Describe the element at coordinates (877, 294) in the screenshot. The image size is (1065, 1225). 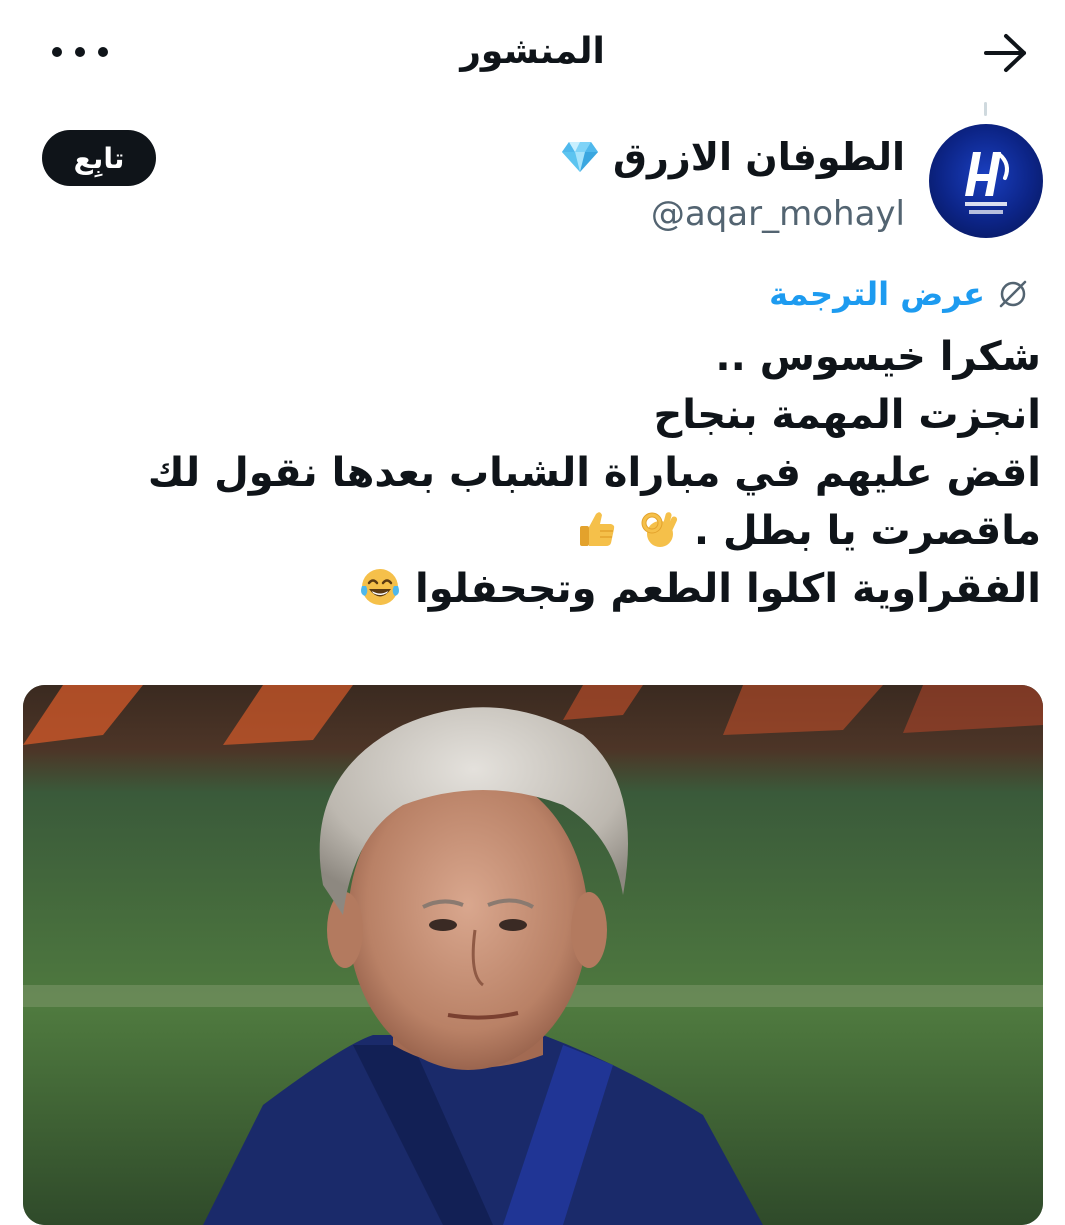
I see `translate-label: عرض الترجمة` at that location.